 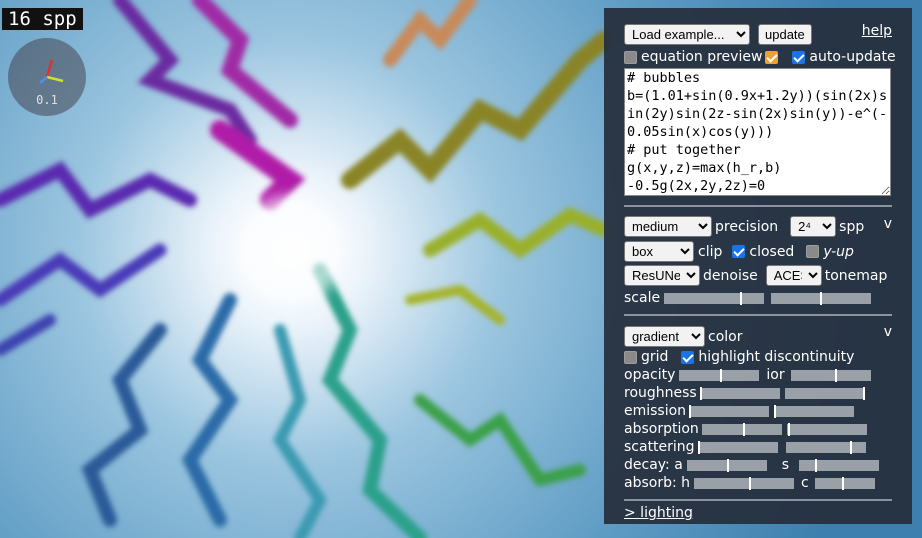 I want to click on emission-label: emission, so click(x=655, y=411).